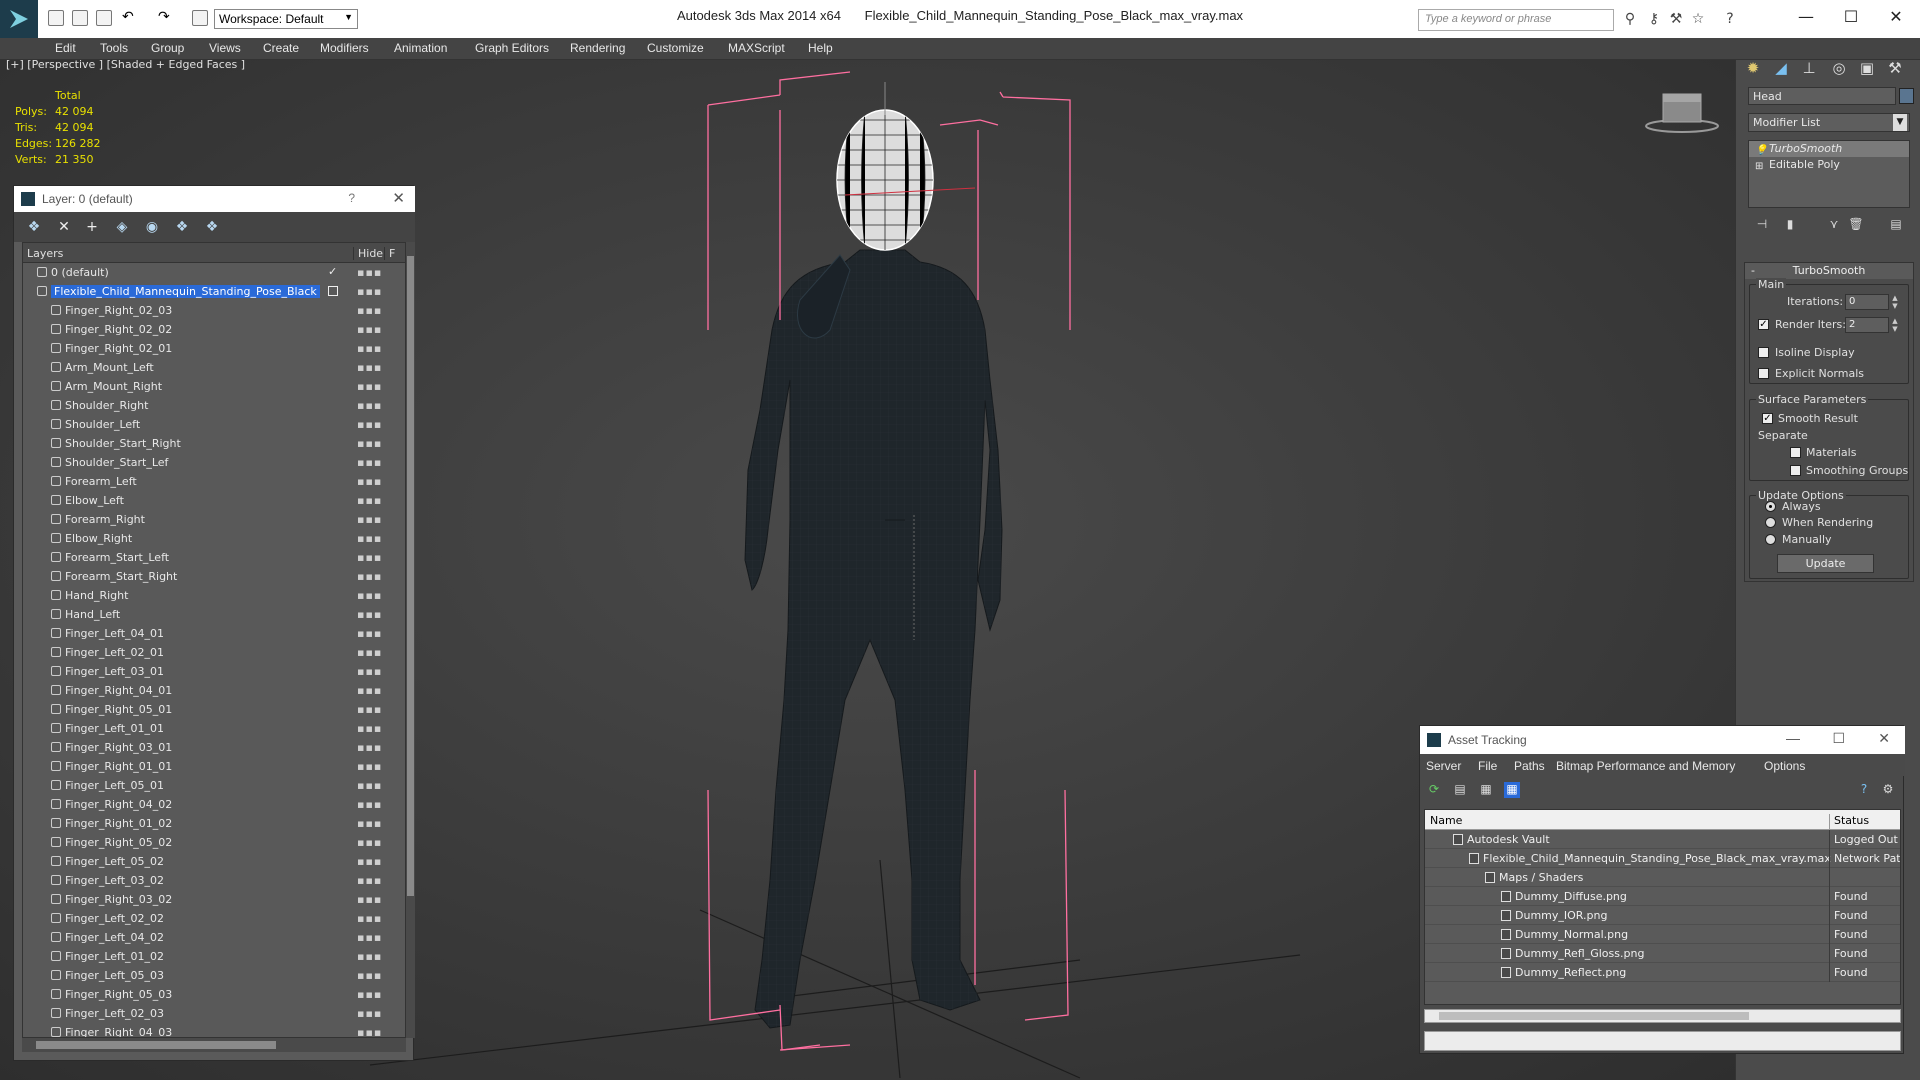 The width and height of the screenshot is (1920, 1080). What do you see at coordinates (104, 18) in the screenshot?
I see `save-file-icon` at bounding box center [104, 18].